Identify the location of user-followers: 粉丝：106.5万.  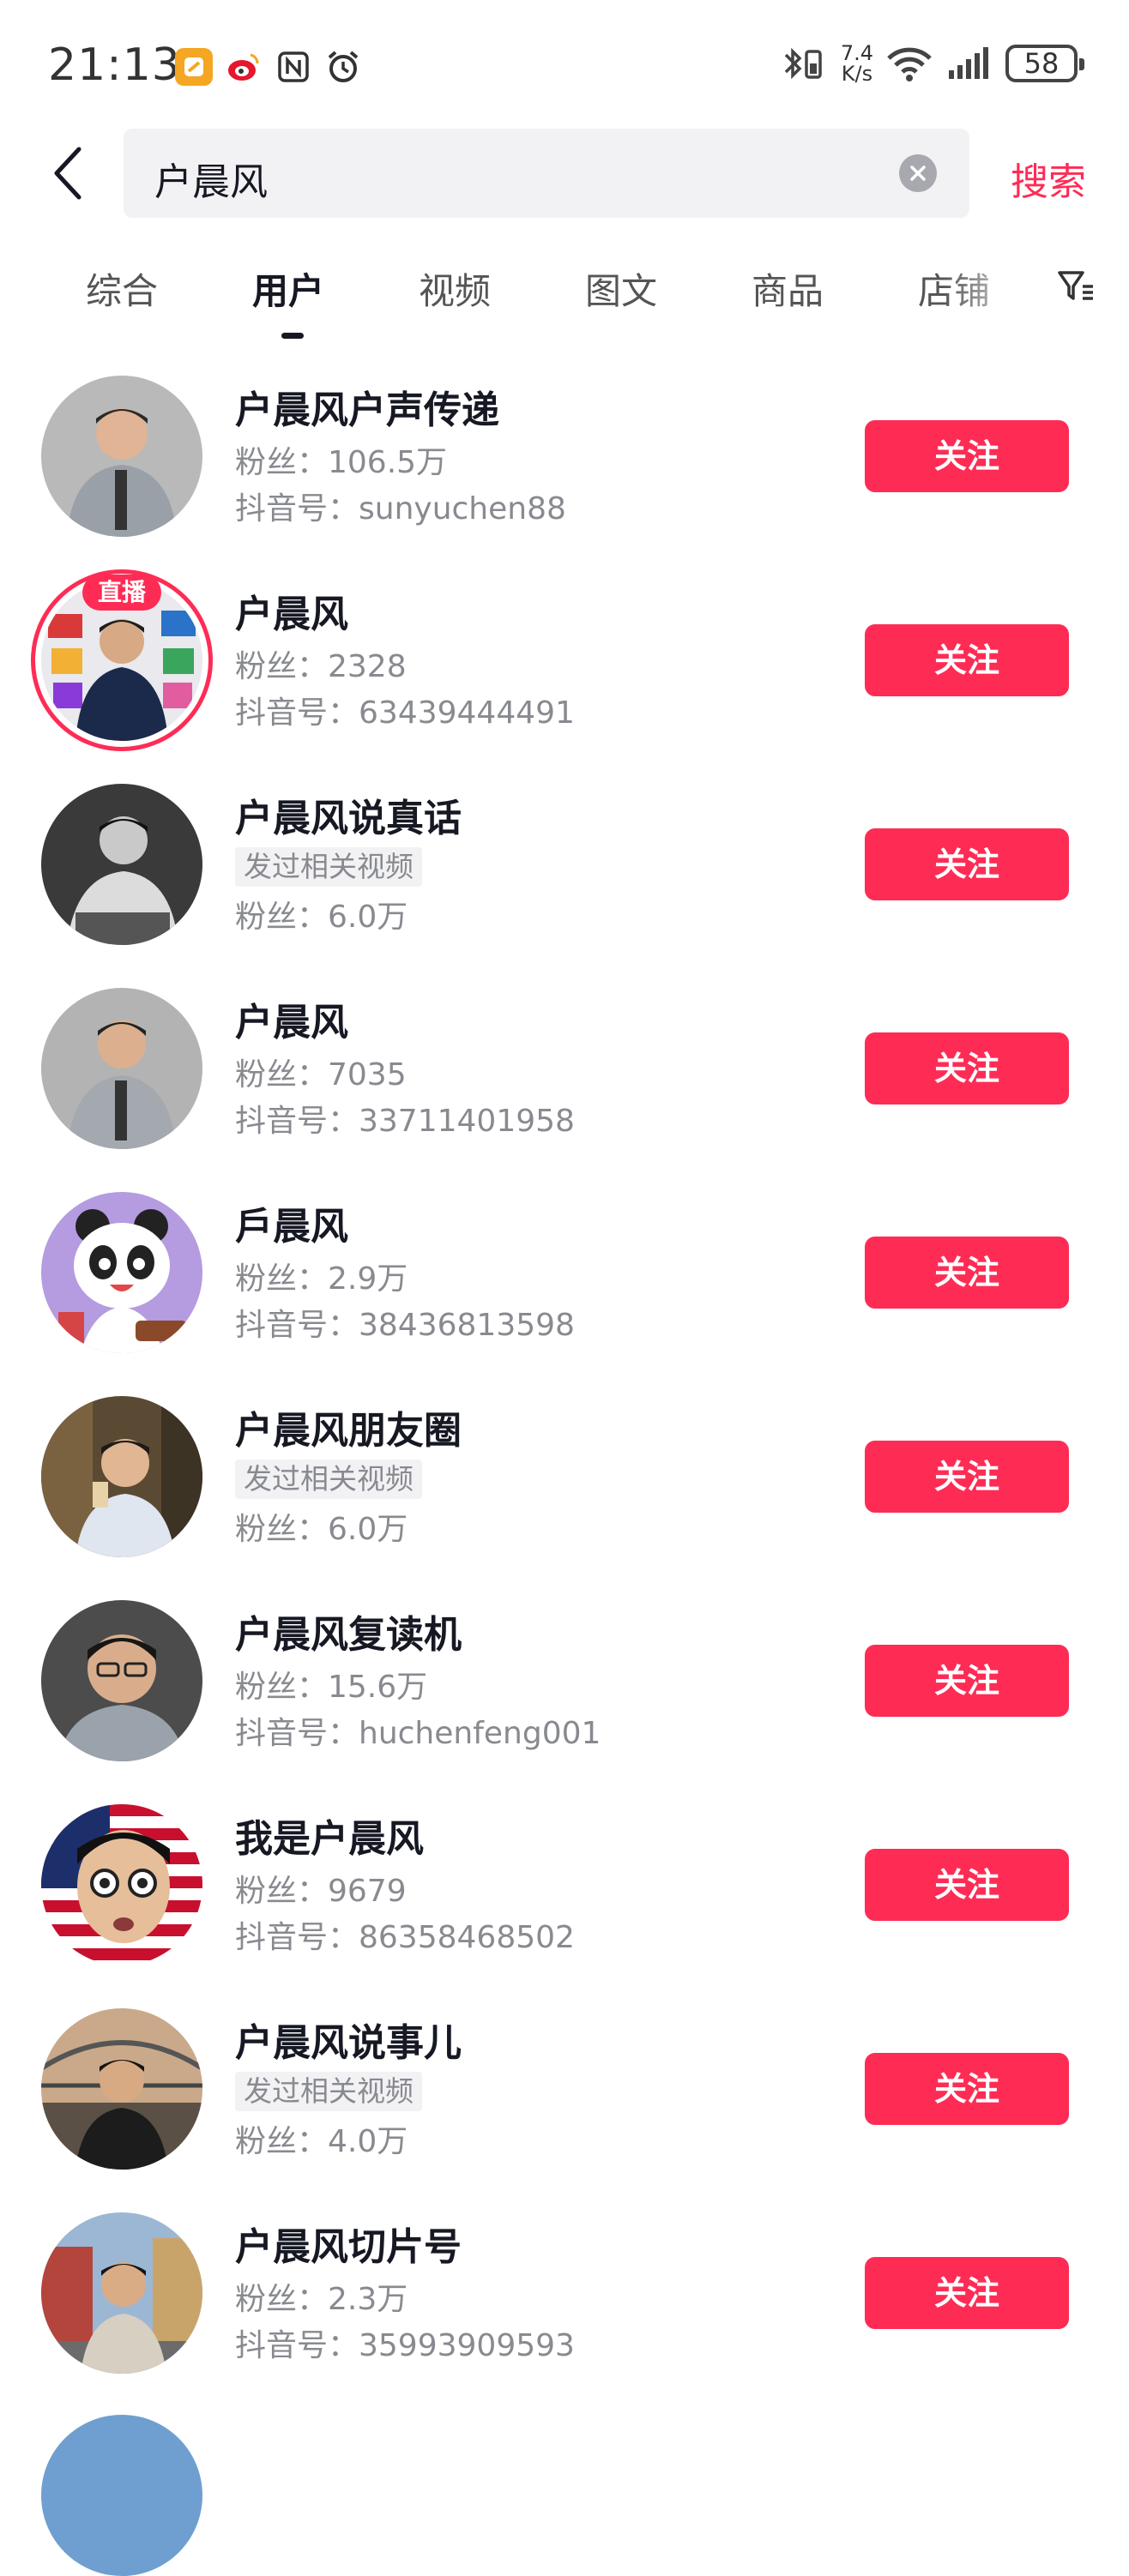
(341, 462).